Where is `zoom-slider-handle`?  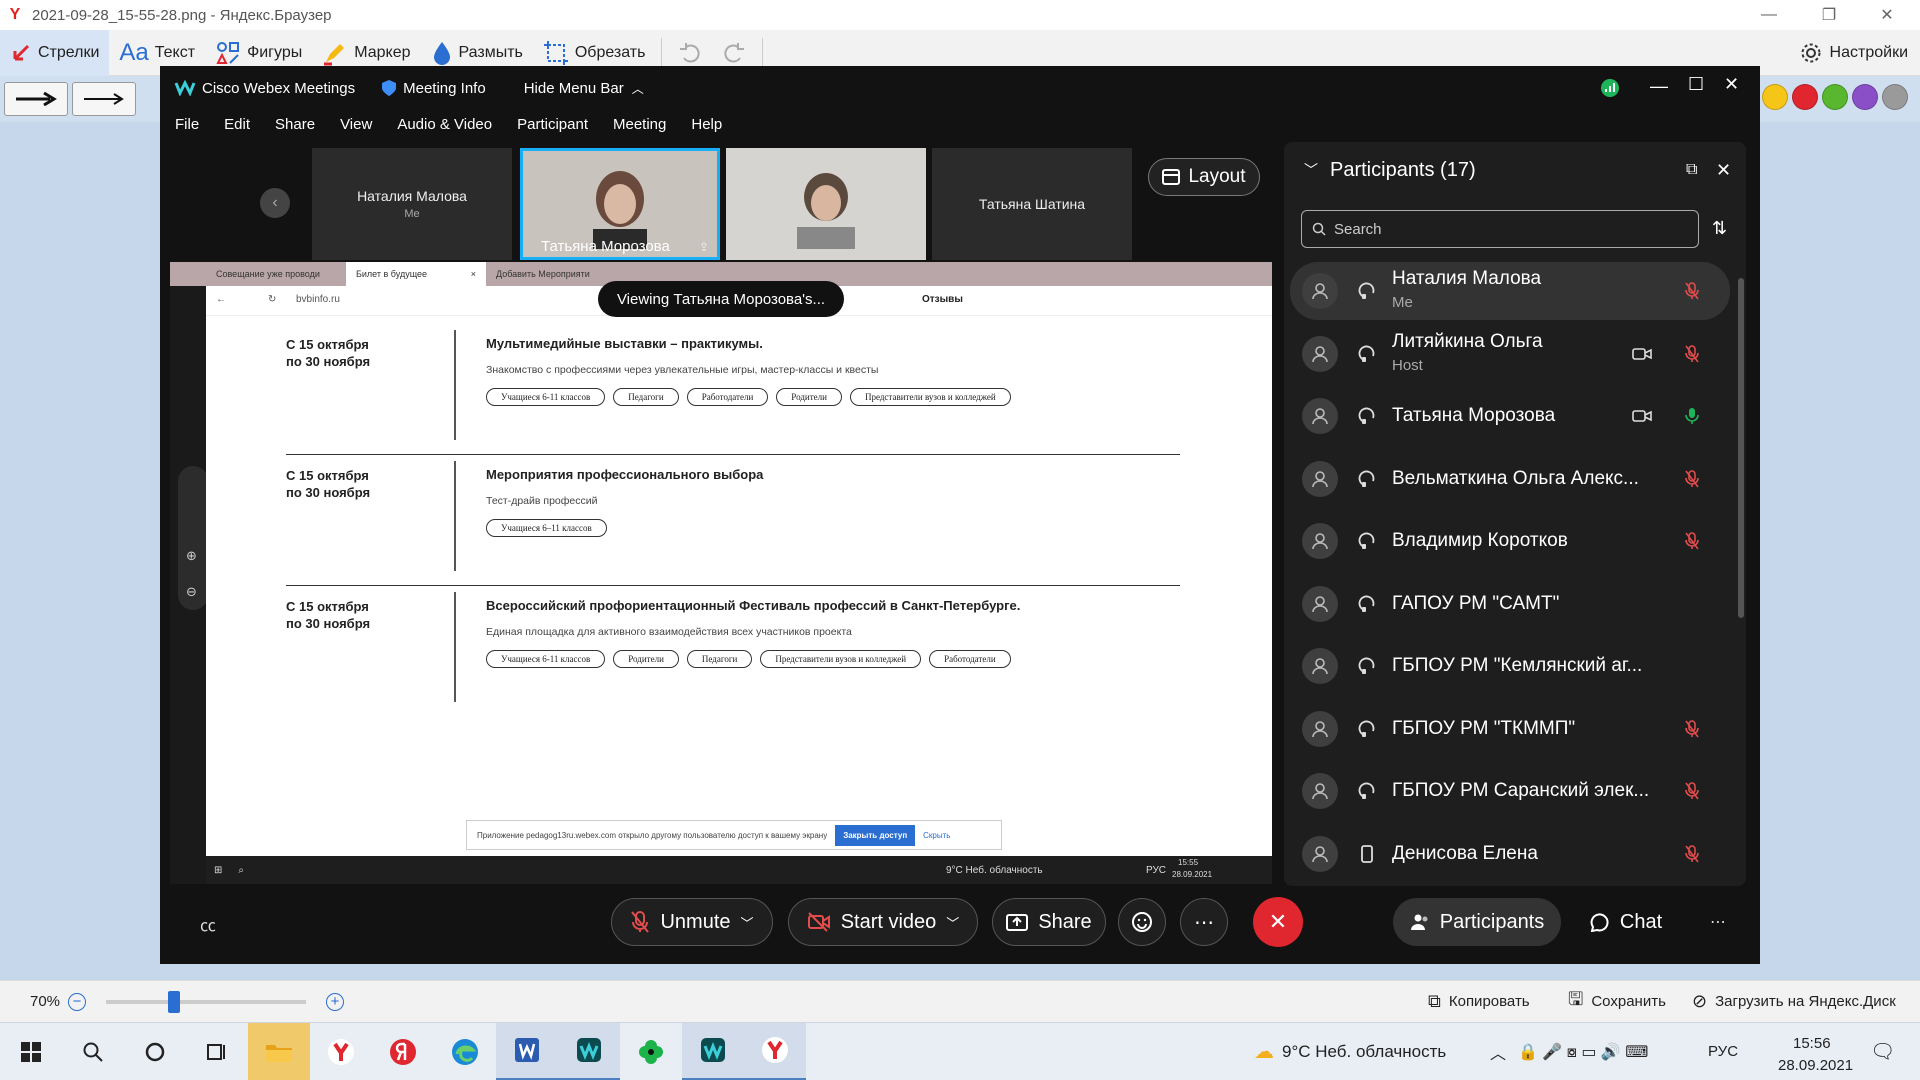 zoom-slider-handle is located at coordinates (174, 1001).